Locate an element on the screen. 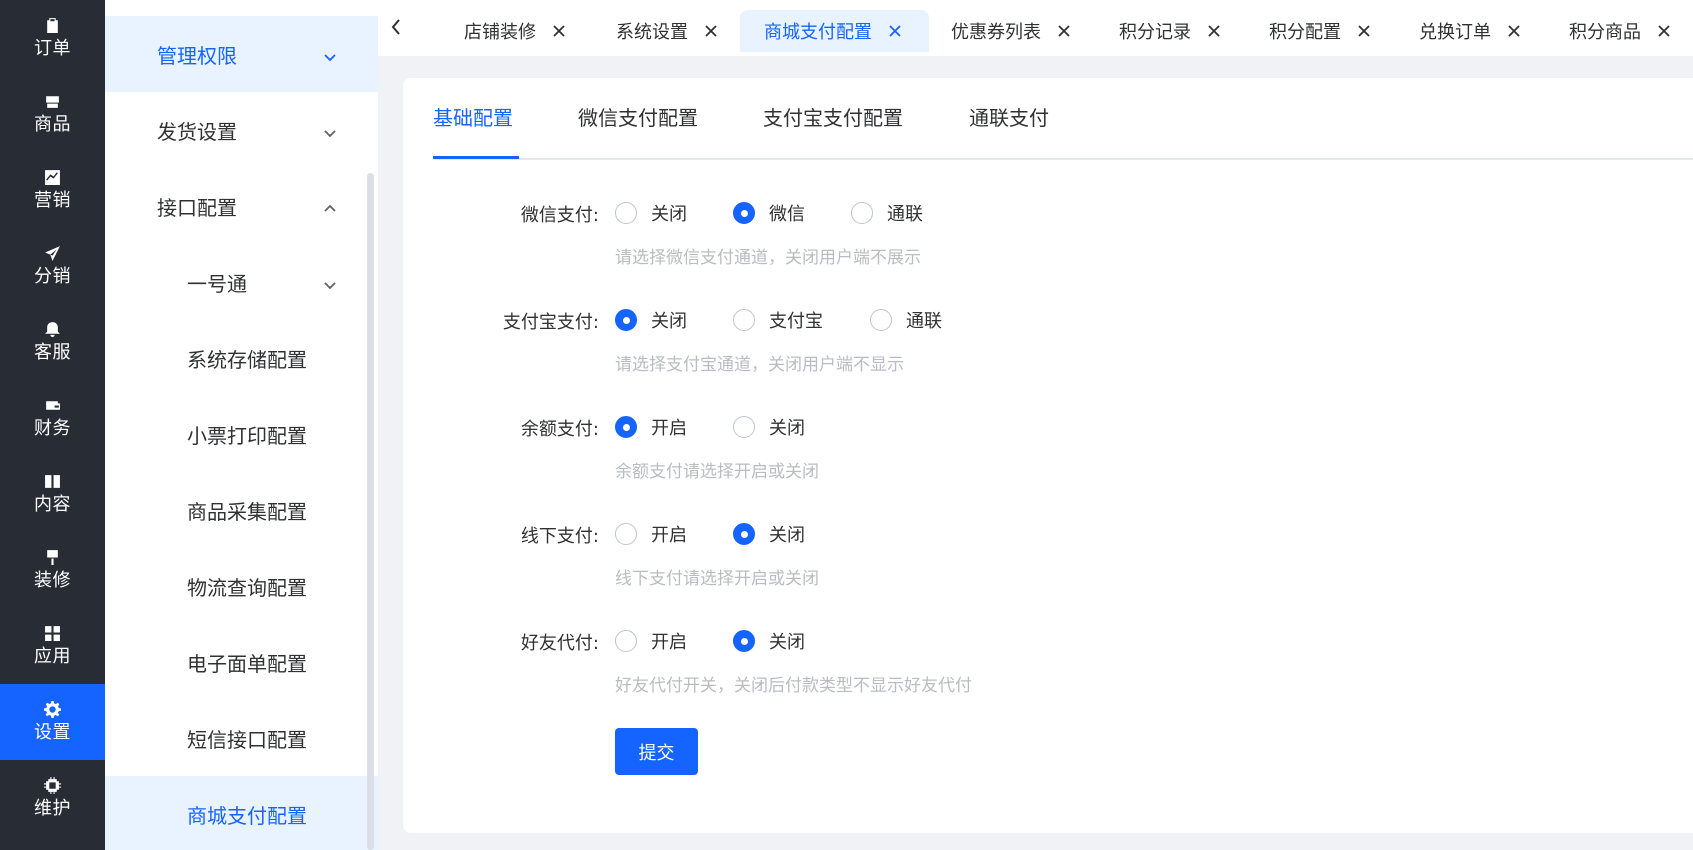 This screenshot has height=850, width=1693. tab-label: 积分商品 is located at coordinates (1605, 32).